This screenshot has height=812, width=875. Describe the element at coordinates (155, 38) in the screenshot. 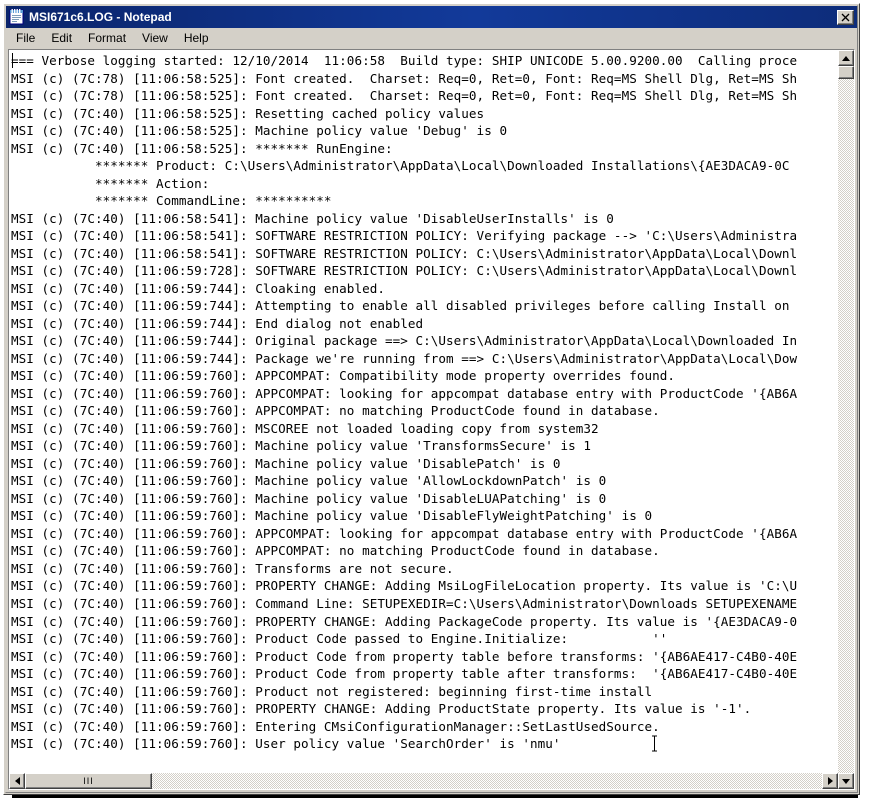

I see `menu-item-view: View` at that location.